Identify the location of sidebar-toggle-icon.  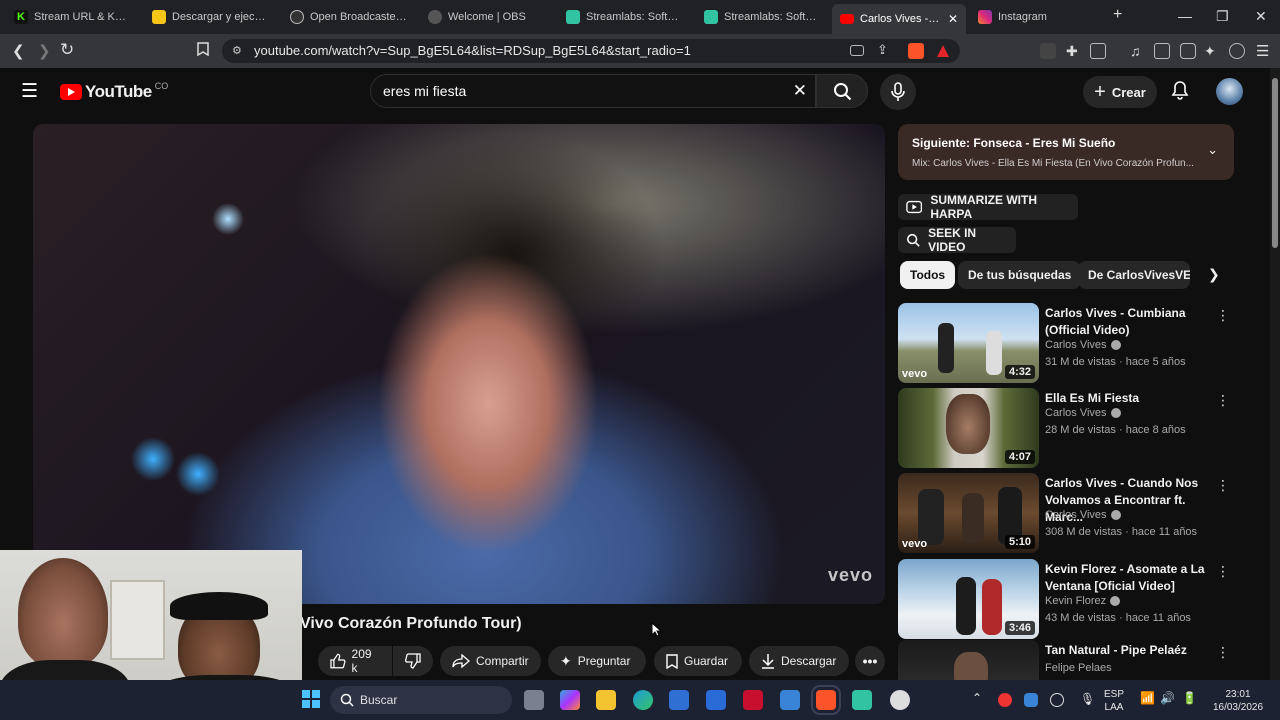
(1162, 51).